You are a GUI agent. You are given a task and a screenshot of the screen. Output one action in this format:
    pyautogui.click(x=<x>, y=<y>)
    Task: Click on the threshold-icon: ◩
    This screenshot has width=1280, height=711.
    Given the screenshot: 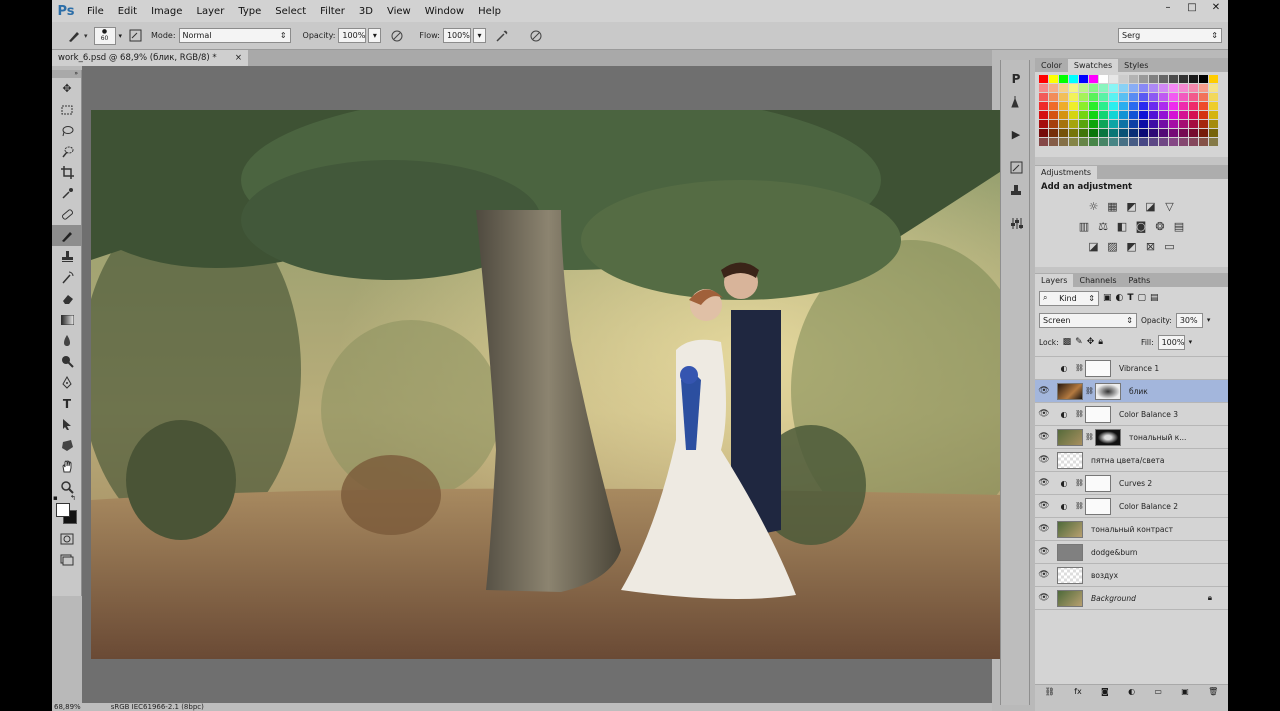 What is the action you would take?
    pyautogui.click(x=1132, y=246)
    